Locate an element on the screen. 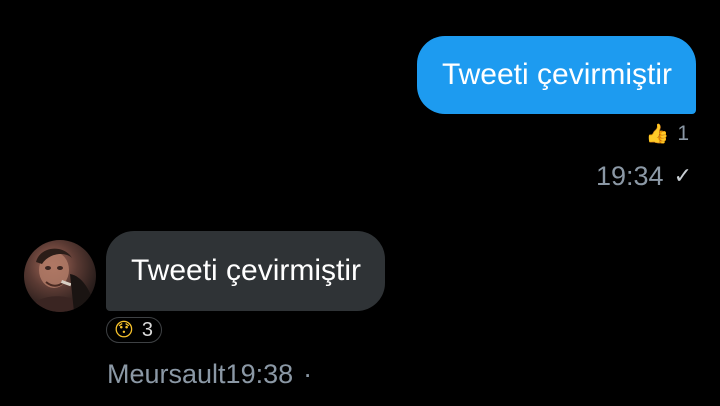 This screenshot has height=406, width=720. outgoing-message-reaction: 👍 1 is located at coordinates (667, 134).